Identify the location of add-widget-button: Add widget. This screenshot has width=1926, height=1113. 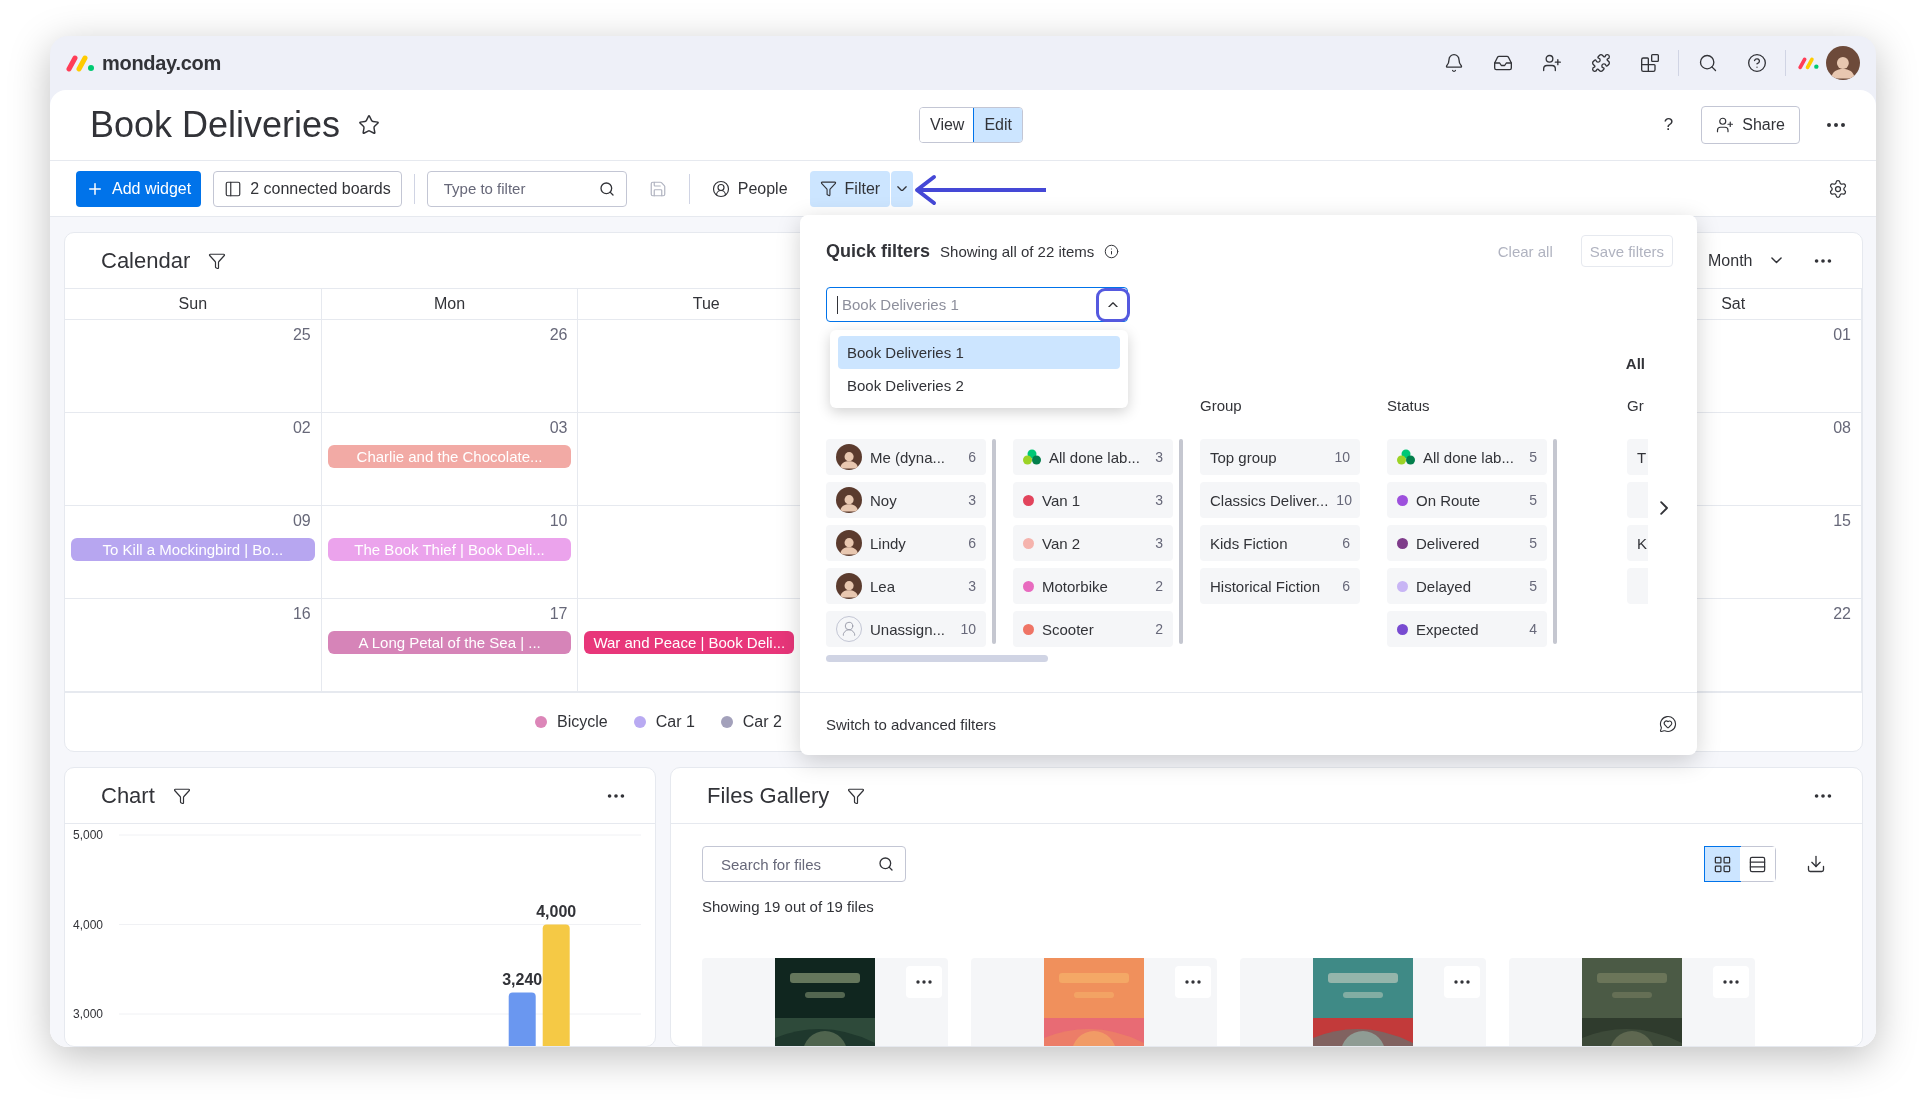
(139, 188).